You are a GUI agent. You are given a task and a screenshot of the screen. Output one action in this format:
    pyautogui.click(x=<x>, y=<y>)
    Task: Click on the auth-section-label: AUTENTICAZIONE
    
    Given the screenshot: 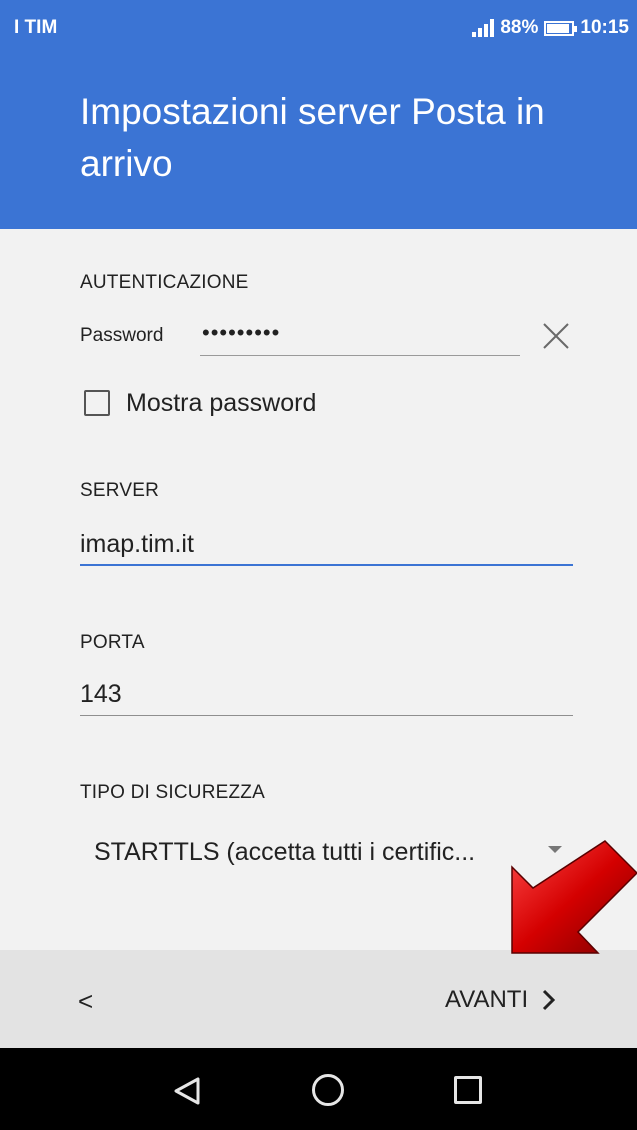 What is the action you would take?
    pyautogui.click(x=164, y=282)
    